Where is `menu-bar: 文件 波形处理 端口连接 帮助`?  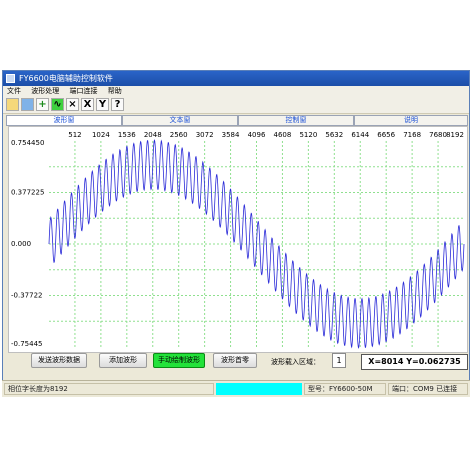
menu-bar: 文件 波形处理 端口连接 帮助 is located at coordinates (236, 91).